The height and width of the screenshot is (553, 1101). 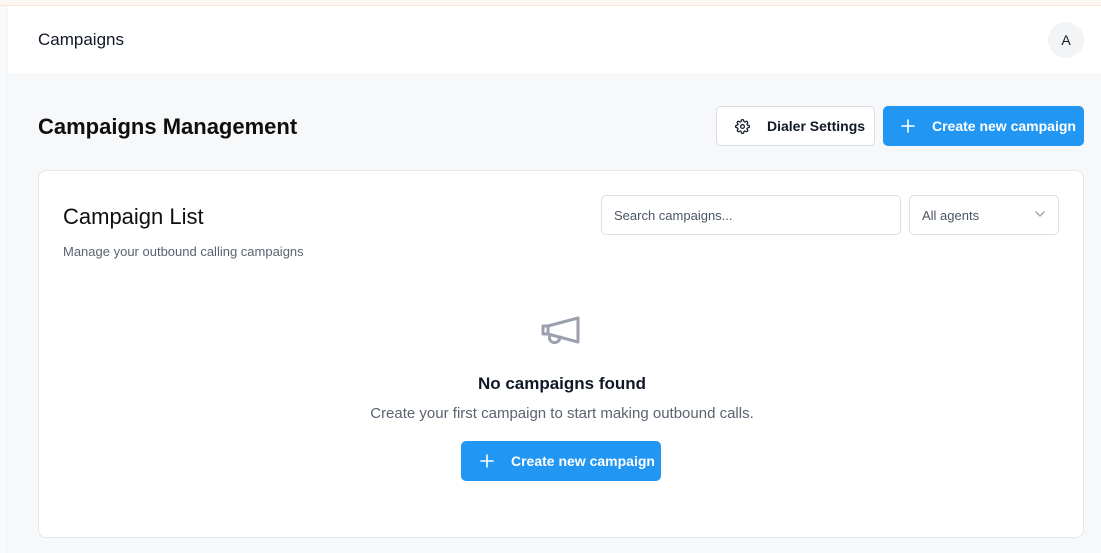 I want to click on search-campaigns-input, so click(x=751, y=215).